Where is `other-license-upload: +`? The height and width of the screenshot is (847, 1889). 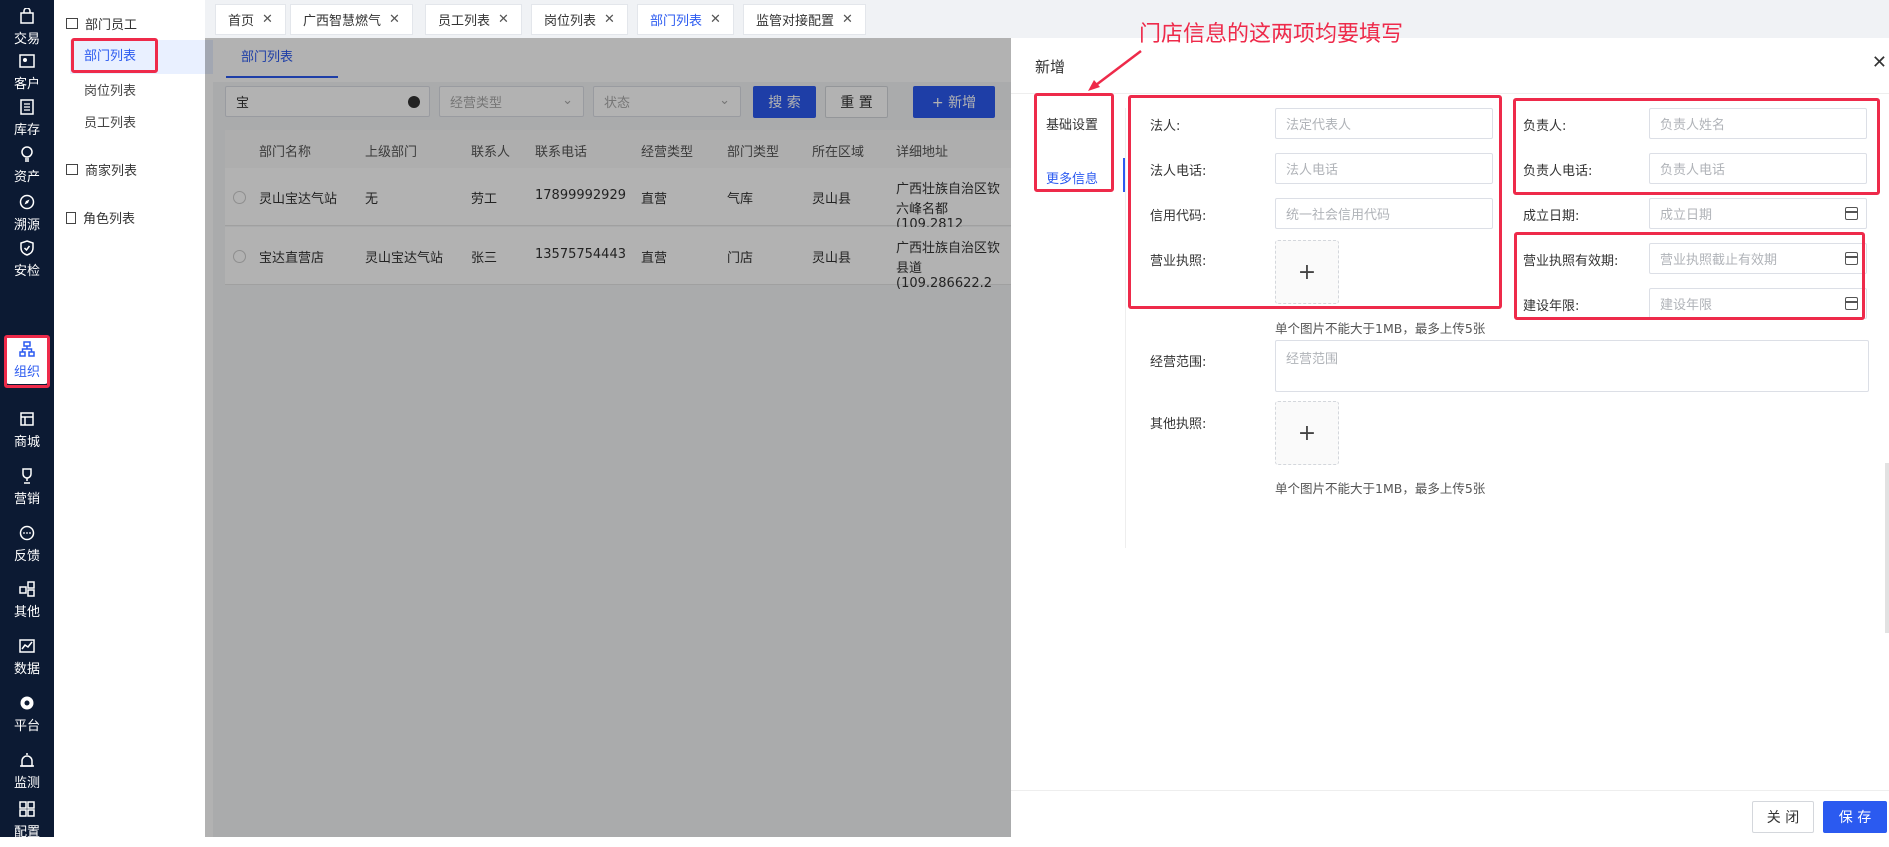 other-license-upload: + is located at coordinates (1307, 433).